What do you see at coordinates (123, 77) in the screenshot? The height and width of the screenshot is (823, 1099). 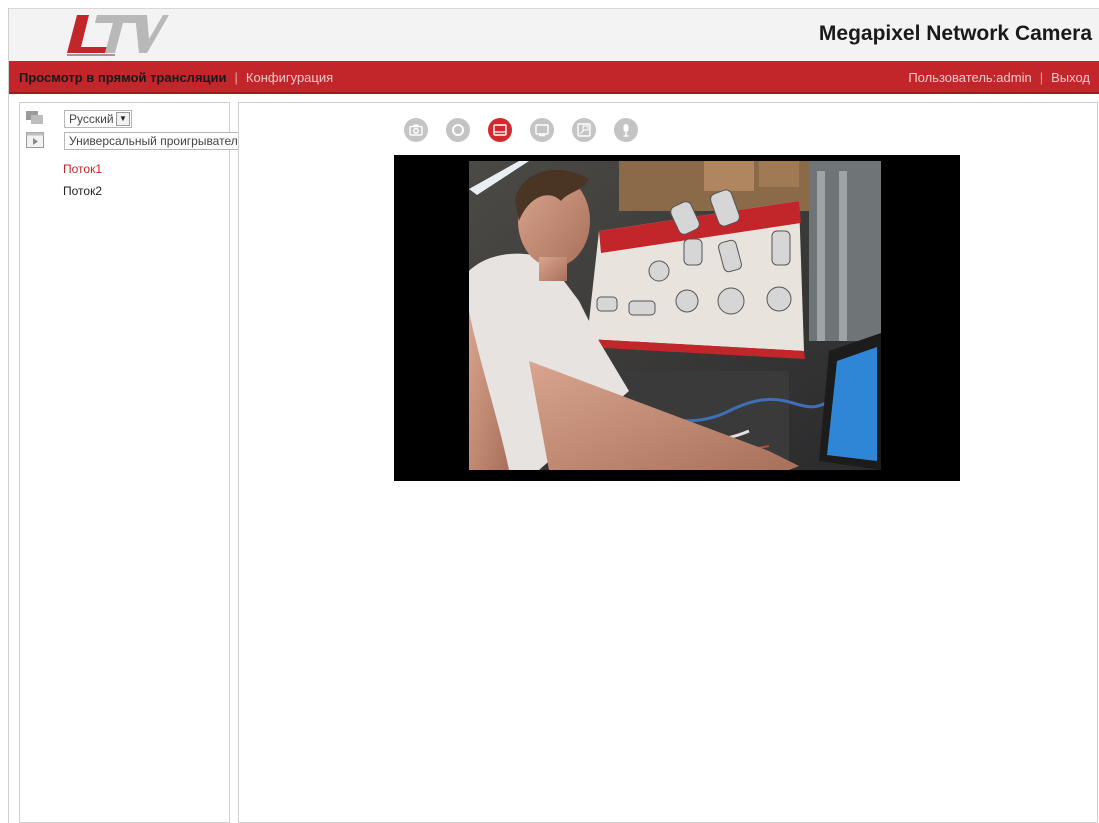 I see `nav-live-view: Просмотр в прямой трансляции` at bounding box center [123, 77].